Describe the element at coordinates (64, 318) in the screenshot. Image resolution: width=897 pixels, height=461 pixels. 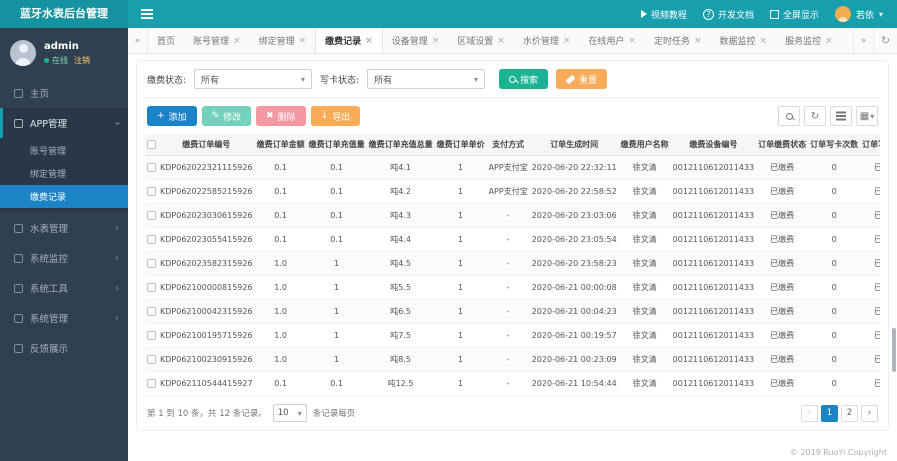
I see `sidebar-item-system-manage: 系统管理 ›` at that location.